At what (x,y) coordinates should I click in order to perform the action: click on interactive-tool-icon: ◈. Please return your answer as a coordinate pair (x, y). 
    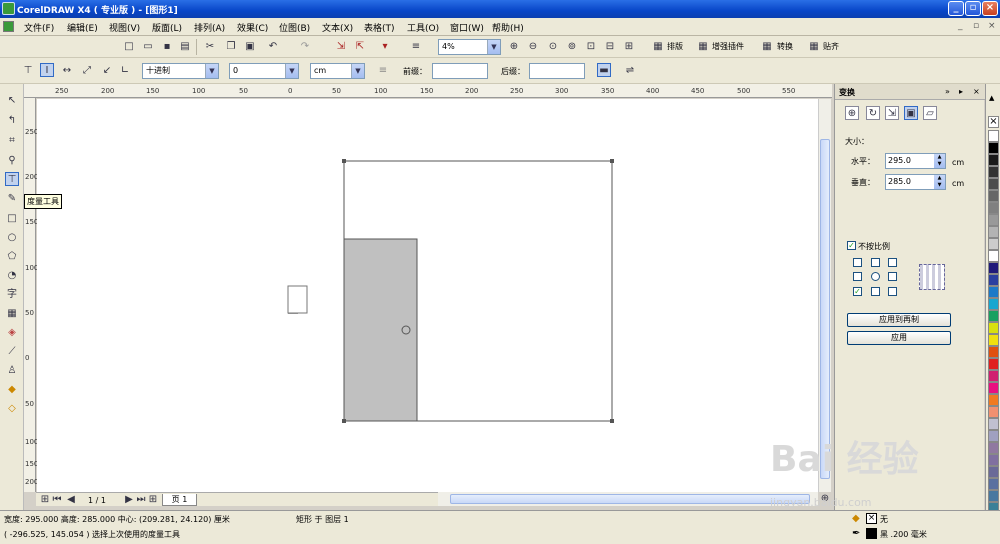
    Looking at the image, I should click on (12, 333).